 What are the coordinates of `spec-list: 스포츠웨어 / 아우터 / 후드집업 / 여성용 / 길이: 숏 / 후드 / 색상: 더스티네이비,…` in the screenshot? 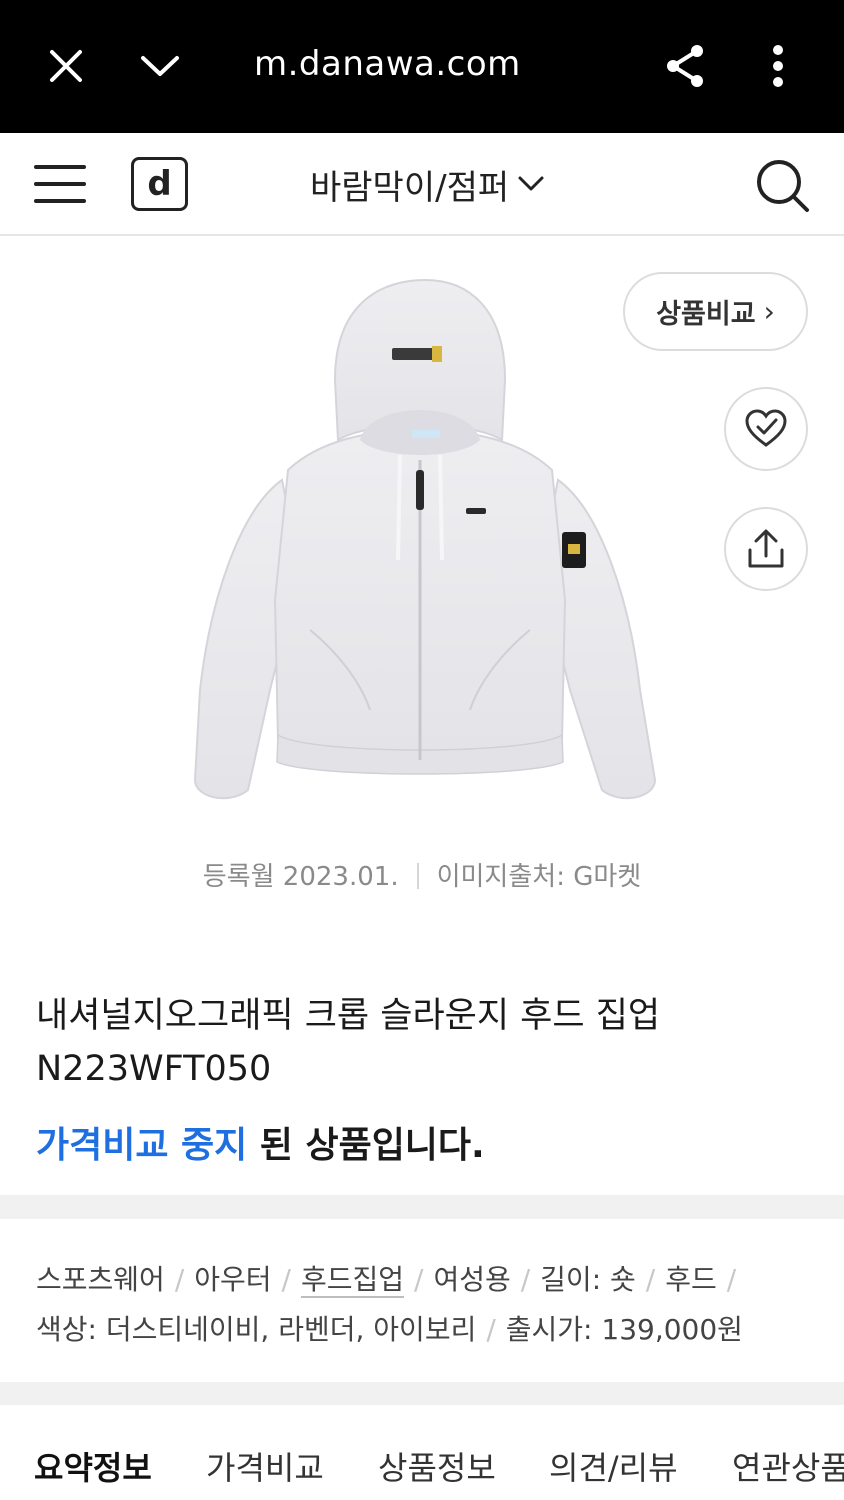 It's located at (431, 1305).